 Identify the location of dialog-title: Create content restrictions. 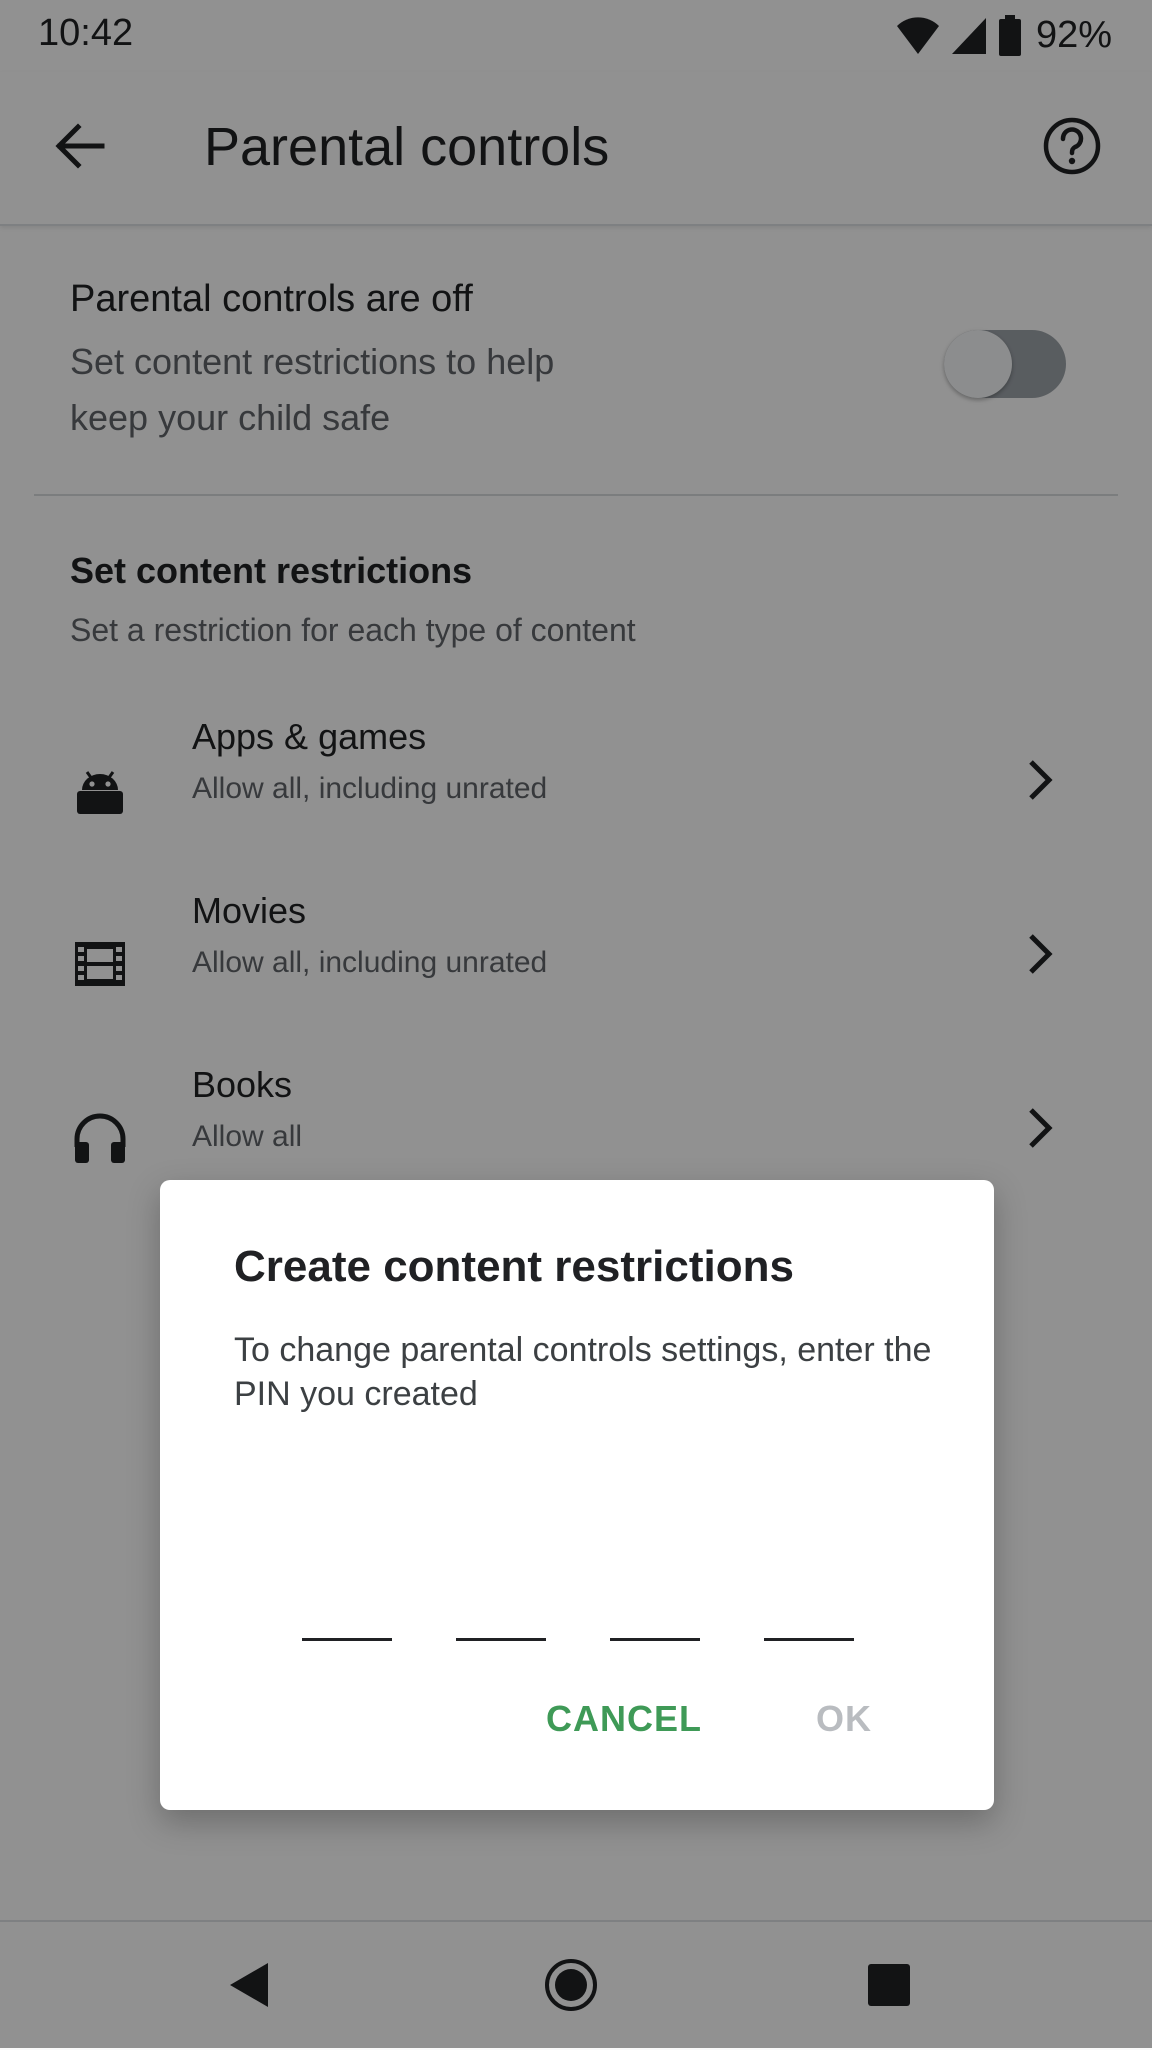
(514, 1266).